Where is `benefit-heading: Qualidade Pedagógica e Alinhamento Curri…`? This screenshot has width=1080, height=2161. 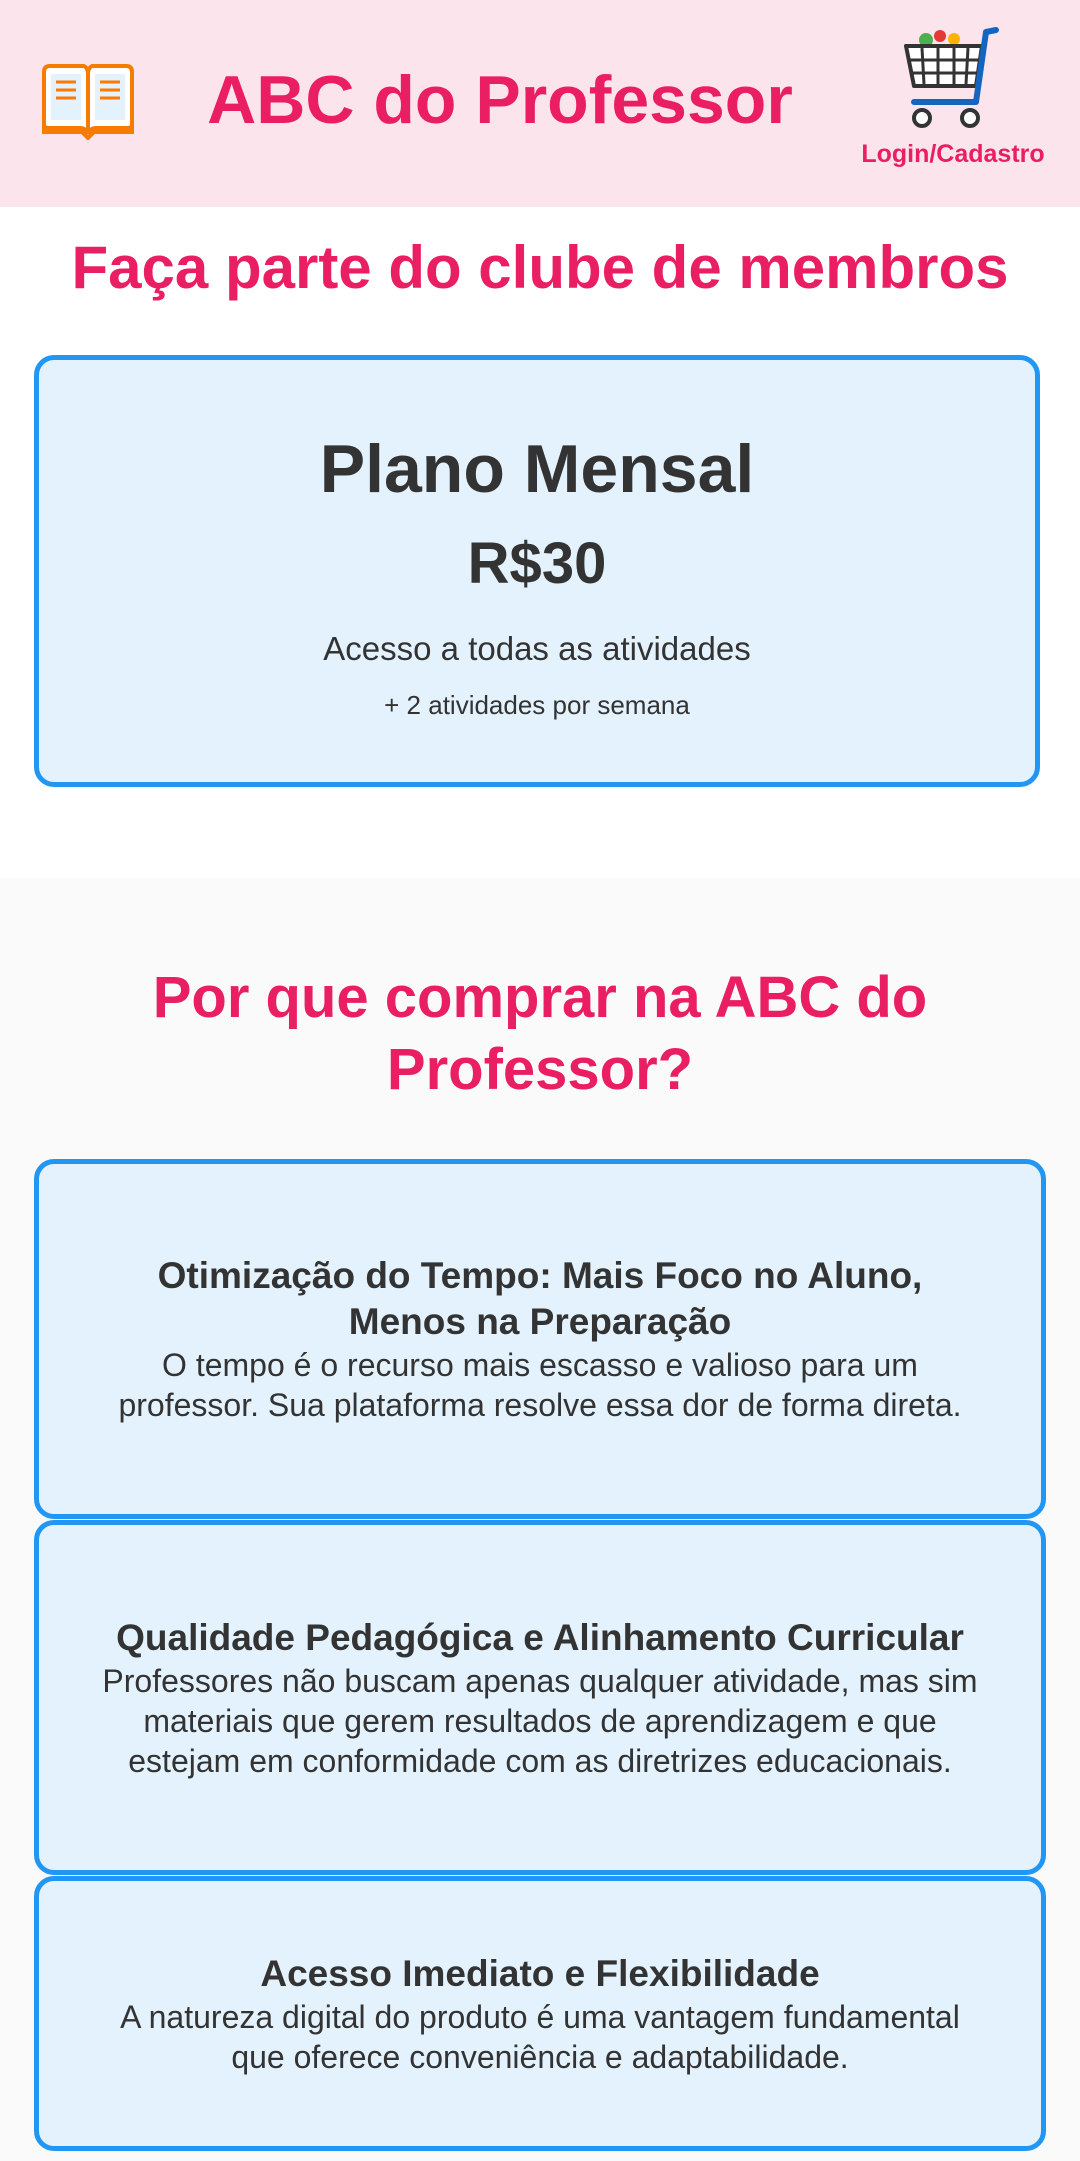
benefit-heading: Qualidade Pedagógica e Alinhamento Curri… is located at coordinates (540, 1637).